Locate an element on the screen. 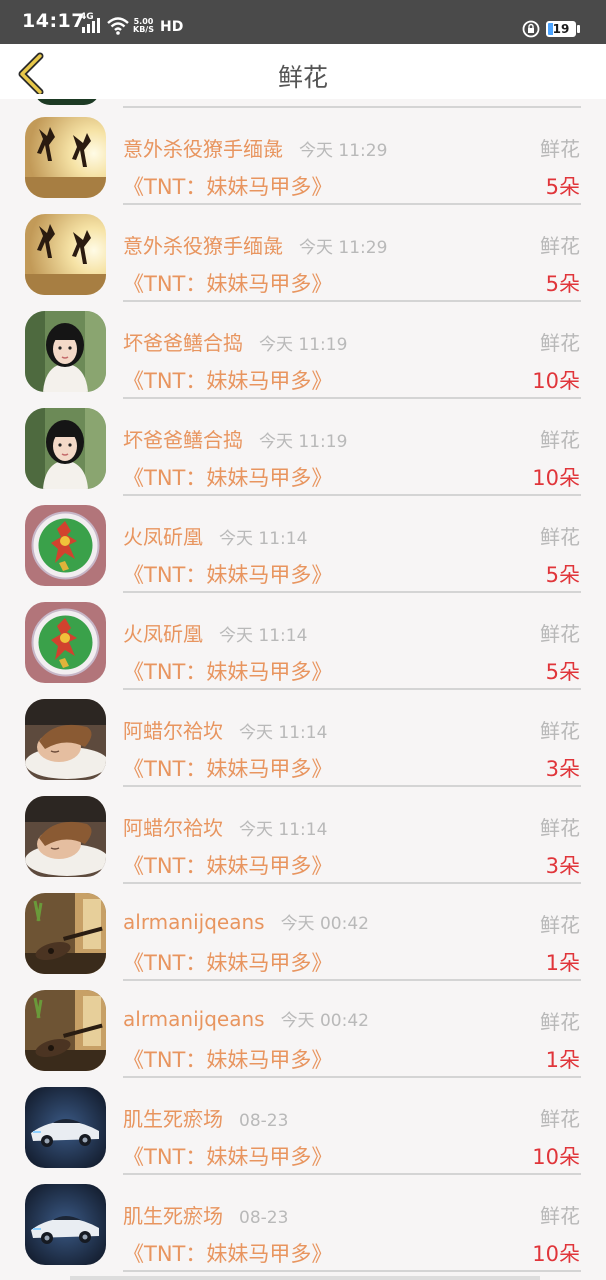 The image size is (606, 1280). network-speed: 5.00 KB/S is located at coordinates (143, 25).